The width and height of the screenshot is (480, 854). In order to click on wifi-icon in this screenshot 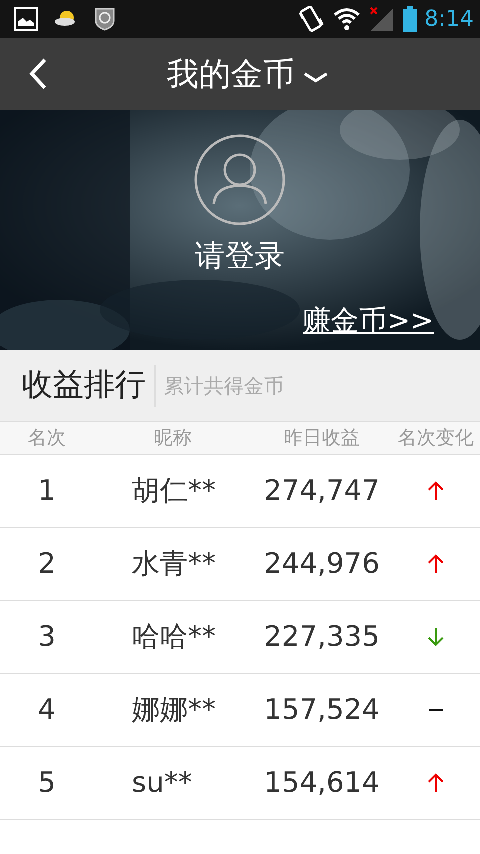, I will do `click(346, 19)`.